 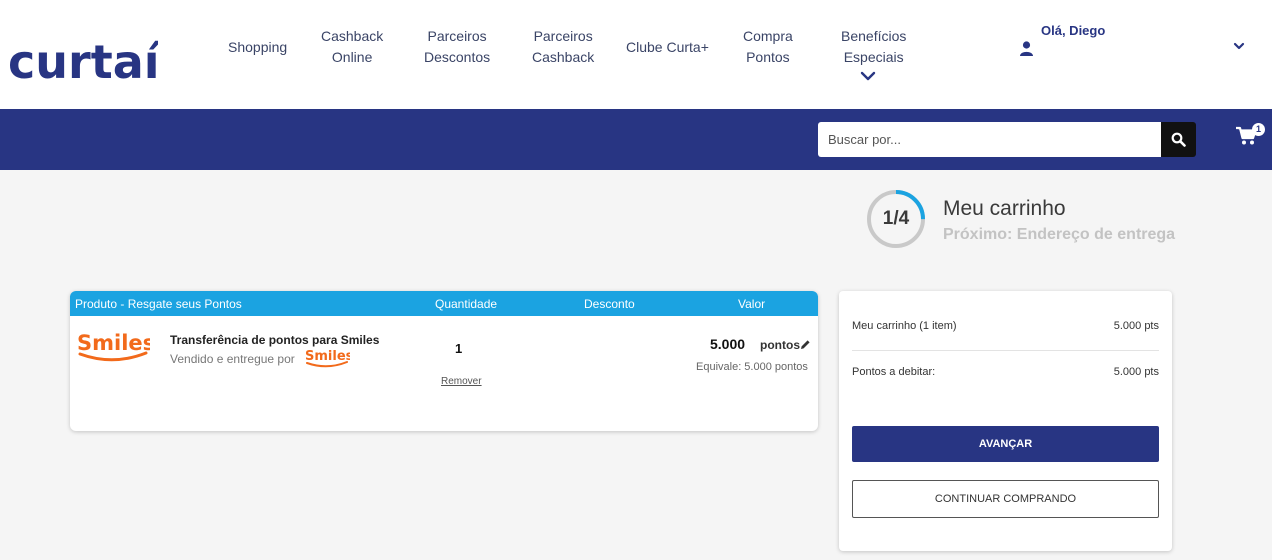 I want to click on product-quantity: 1, so click(x=459, y=348).